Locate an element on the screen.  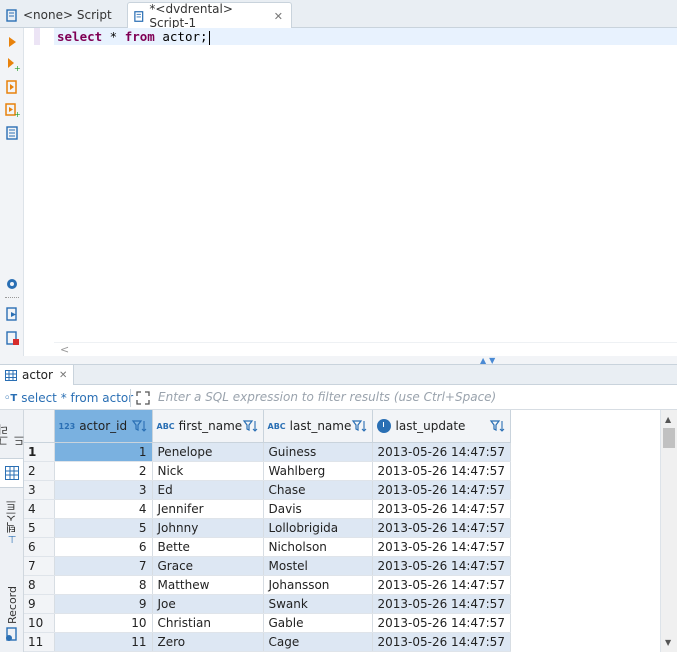
scroll-down-icon: ▼ is located at coordinates (668, 642).